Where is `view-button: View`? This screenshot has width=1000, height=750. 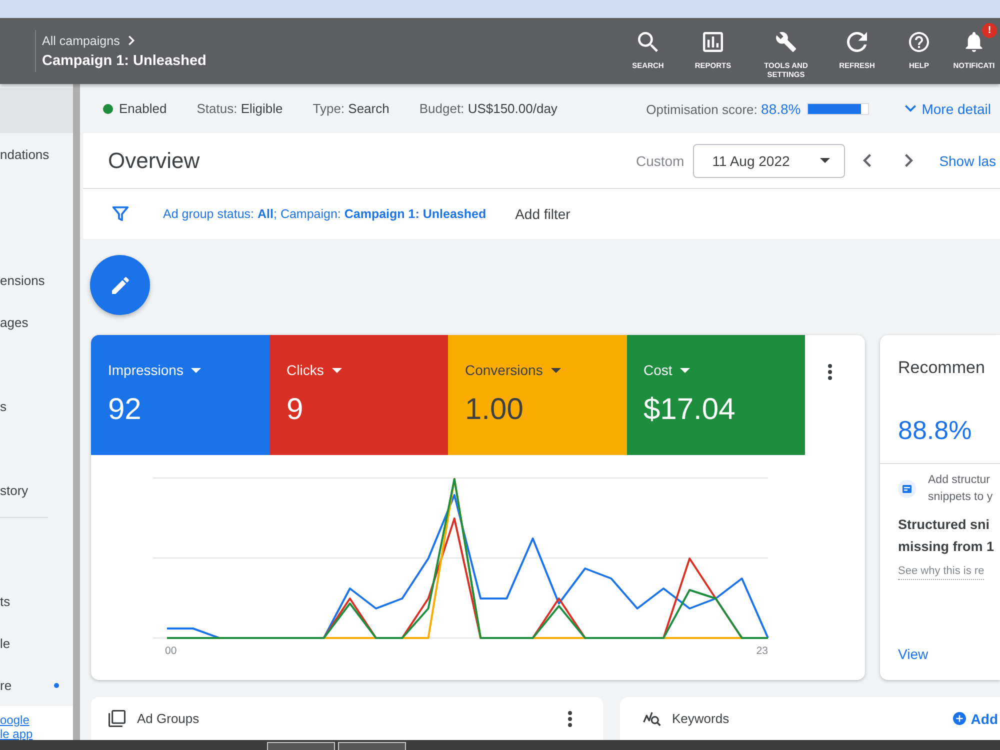
view-button: View is located at coordinates (913, 654).